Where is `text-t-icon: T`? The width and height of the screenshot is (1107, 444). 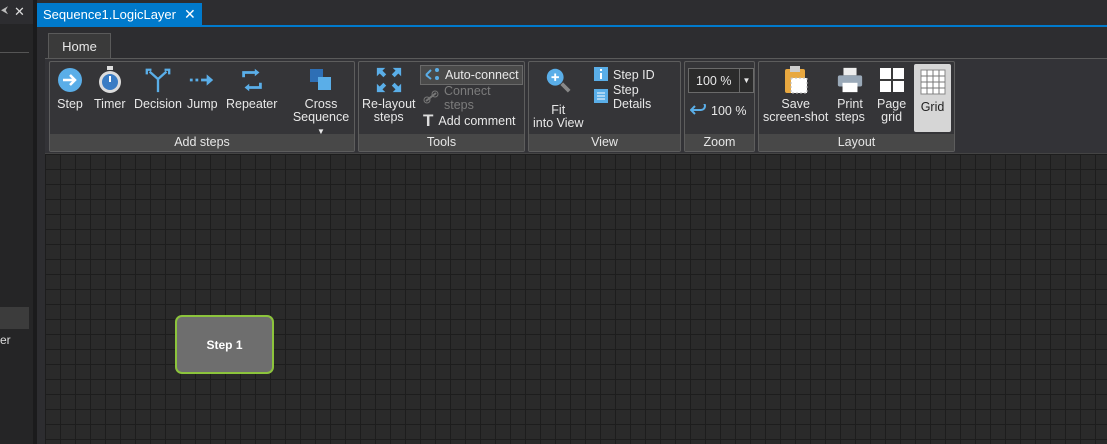 text-t-icon: T is located at coordinates (428, 120).